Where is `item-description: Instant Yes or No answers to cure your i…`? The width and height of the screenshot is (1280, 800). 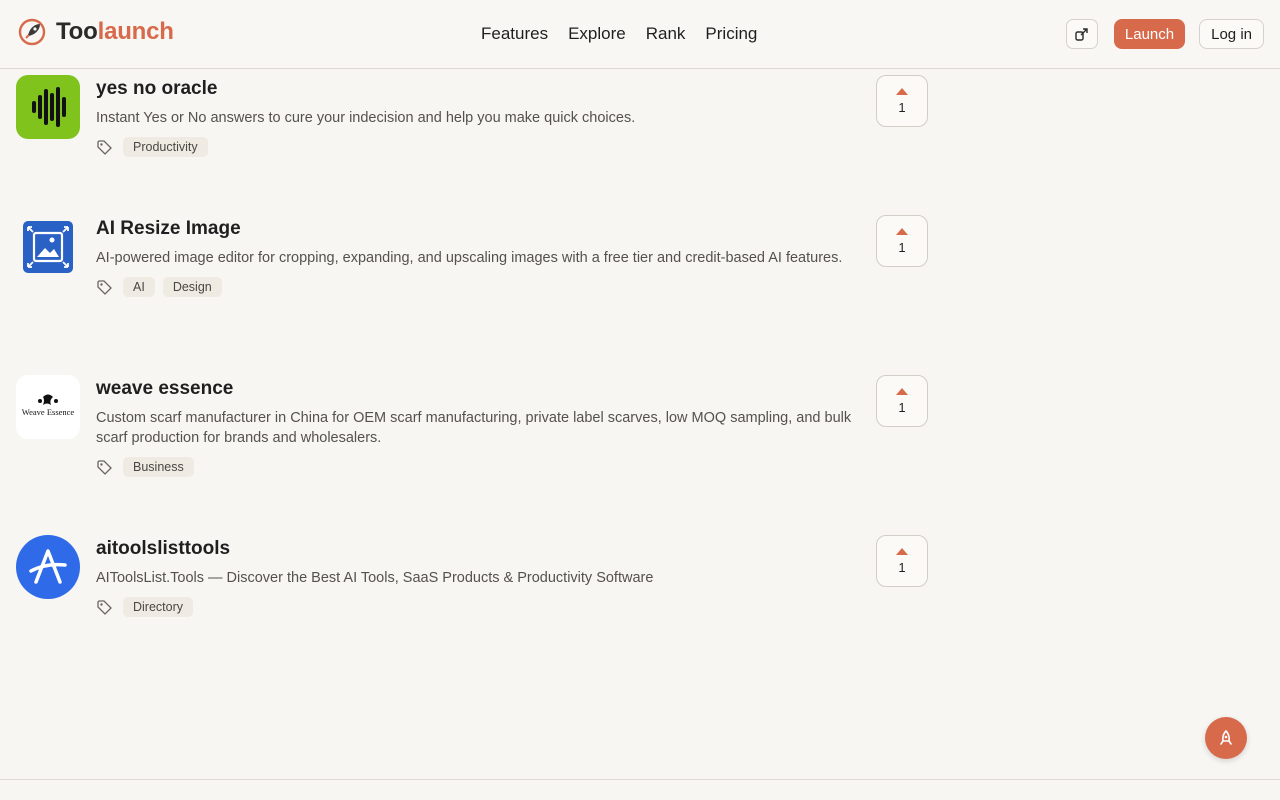
item-description: Instant Yes or No answers to cure your i… is located at coordinates (366, 118).